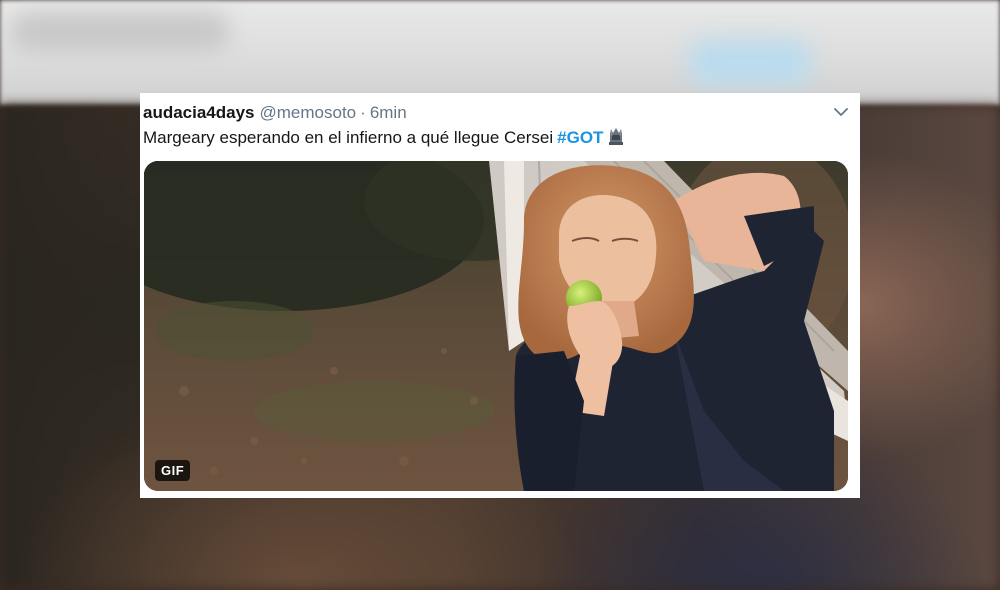  What do you see at coordinates (308, 112) in the screenshot?
I see `user-handle: @memosoto` at bounding box center [308, 112].